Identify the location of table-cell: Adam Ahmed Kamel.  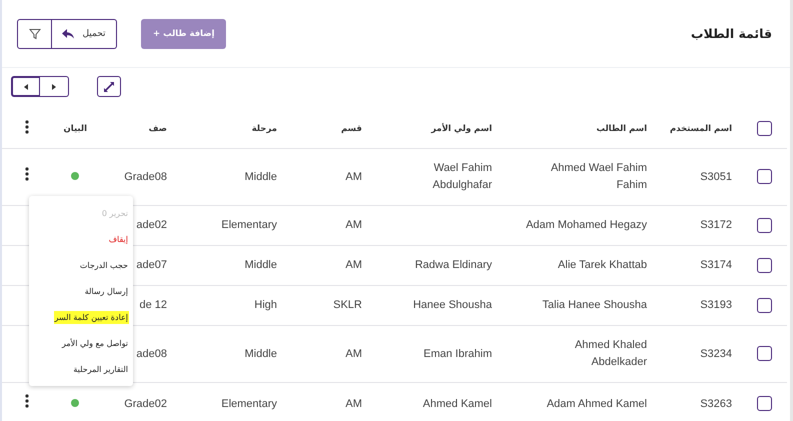
(596, 404).